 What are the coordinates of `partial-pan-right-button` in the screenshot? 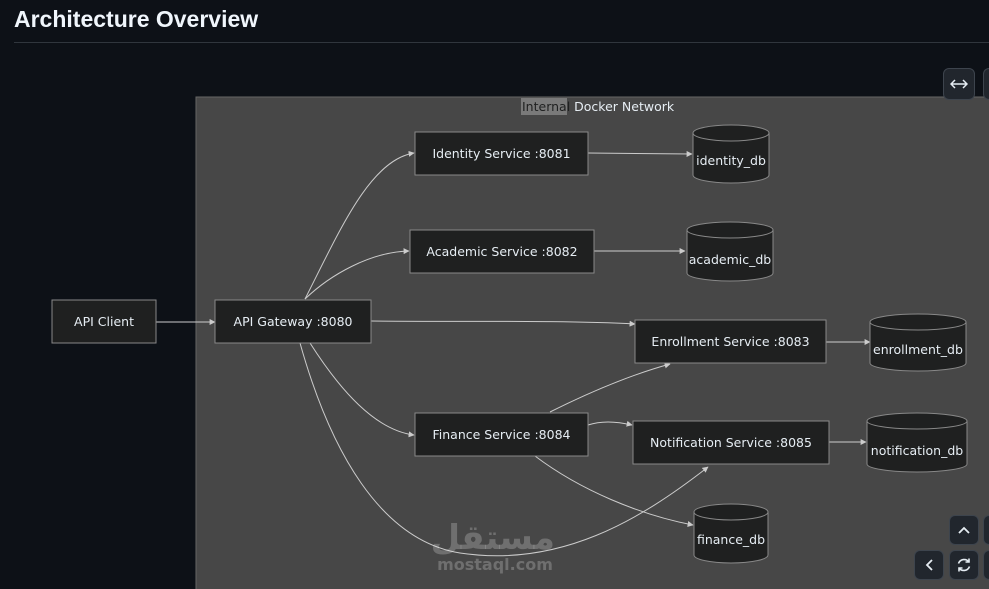 It's located at (986, 565).